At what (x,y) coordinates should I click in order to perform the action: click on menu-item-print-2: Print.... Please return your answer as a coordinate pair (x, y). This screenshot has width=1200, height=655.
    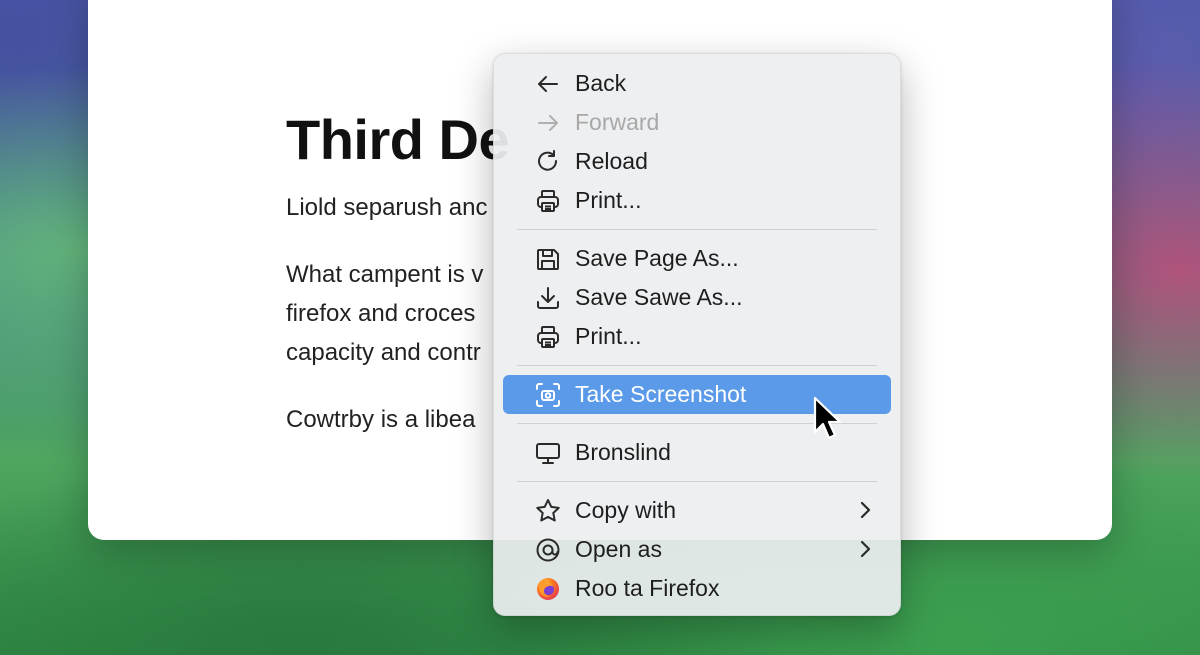
    Looking at the image, I should click on (697, 336).